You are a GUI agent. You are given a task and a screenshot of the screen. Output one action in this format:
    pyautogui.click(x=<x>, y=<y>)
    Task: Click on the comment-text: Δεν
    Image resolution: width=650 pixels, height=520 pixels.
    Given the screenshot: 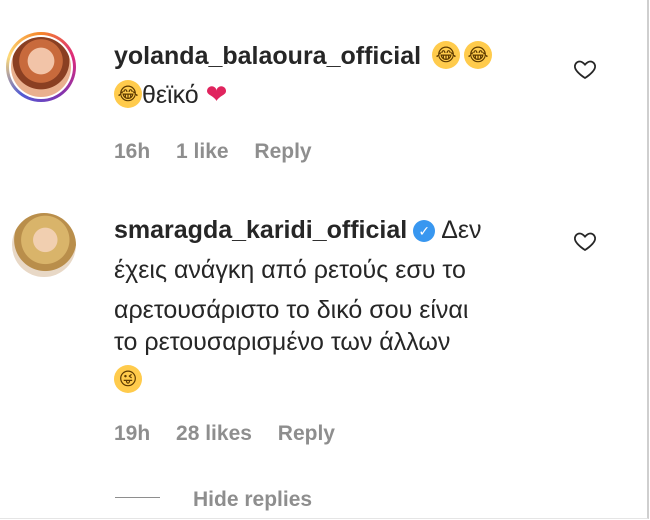 What is the action you would take?
    pyautogui.click(x=461, y=230)
    